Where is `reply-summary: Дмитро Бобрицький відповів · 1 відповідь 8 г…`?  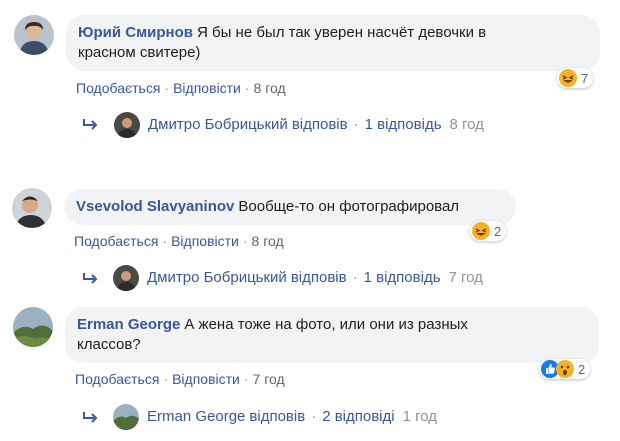
reply-summary: Дмитро Бобрицький відповів · 1 відповідь 8 г… is located at coordinates (316, 124).